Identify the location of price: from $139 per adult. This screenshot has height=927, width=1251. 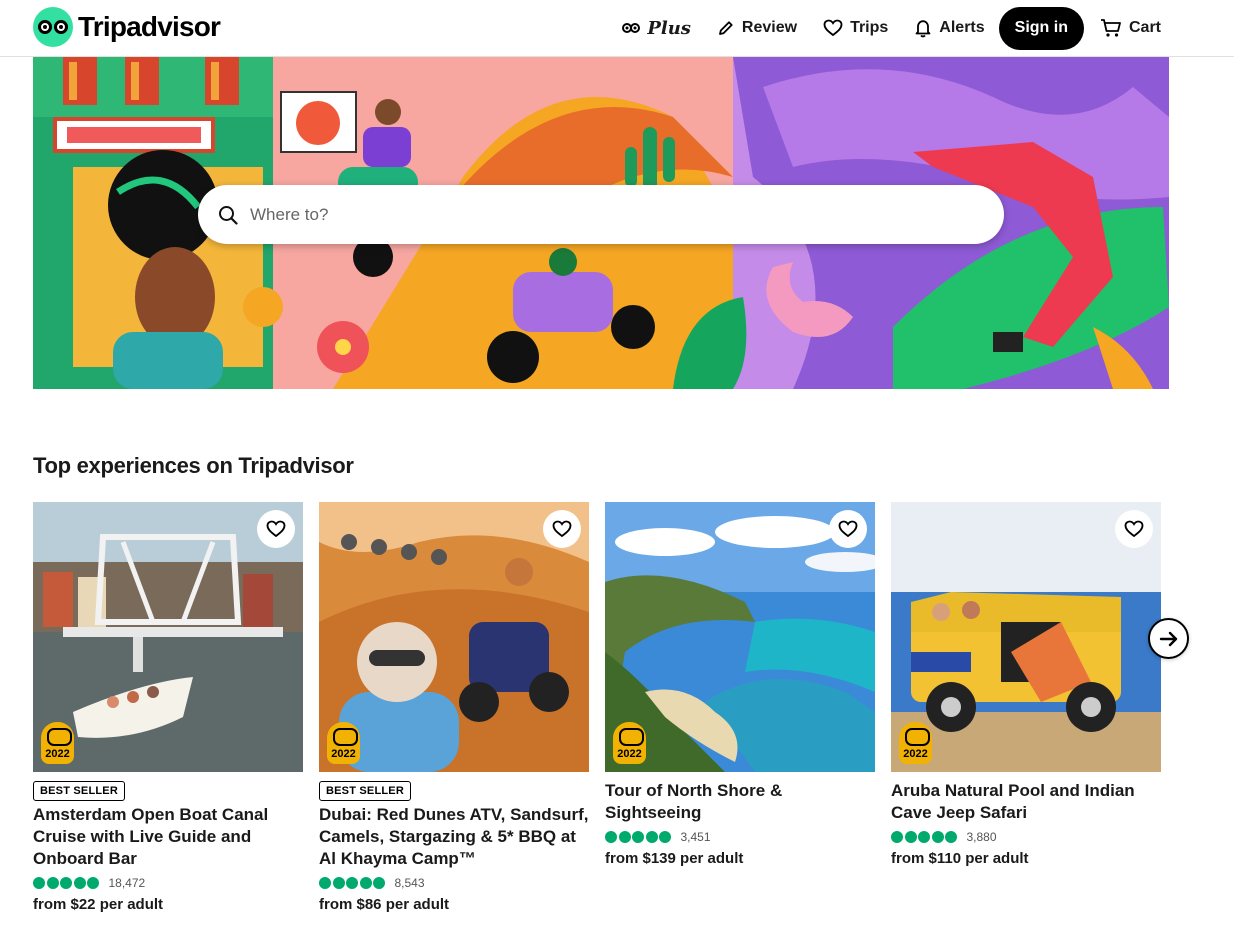
(674, 858).